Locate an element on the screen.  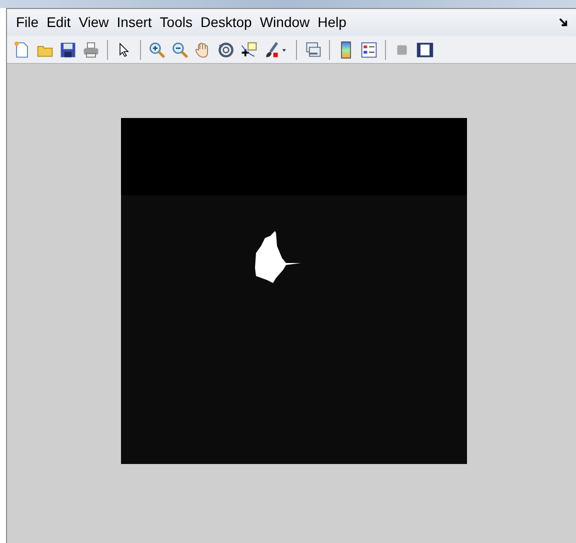
menu-item: Help is located at coordinates (332, 22).